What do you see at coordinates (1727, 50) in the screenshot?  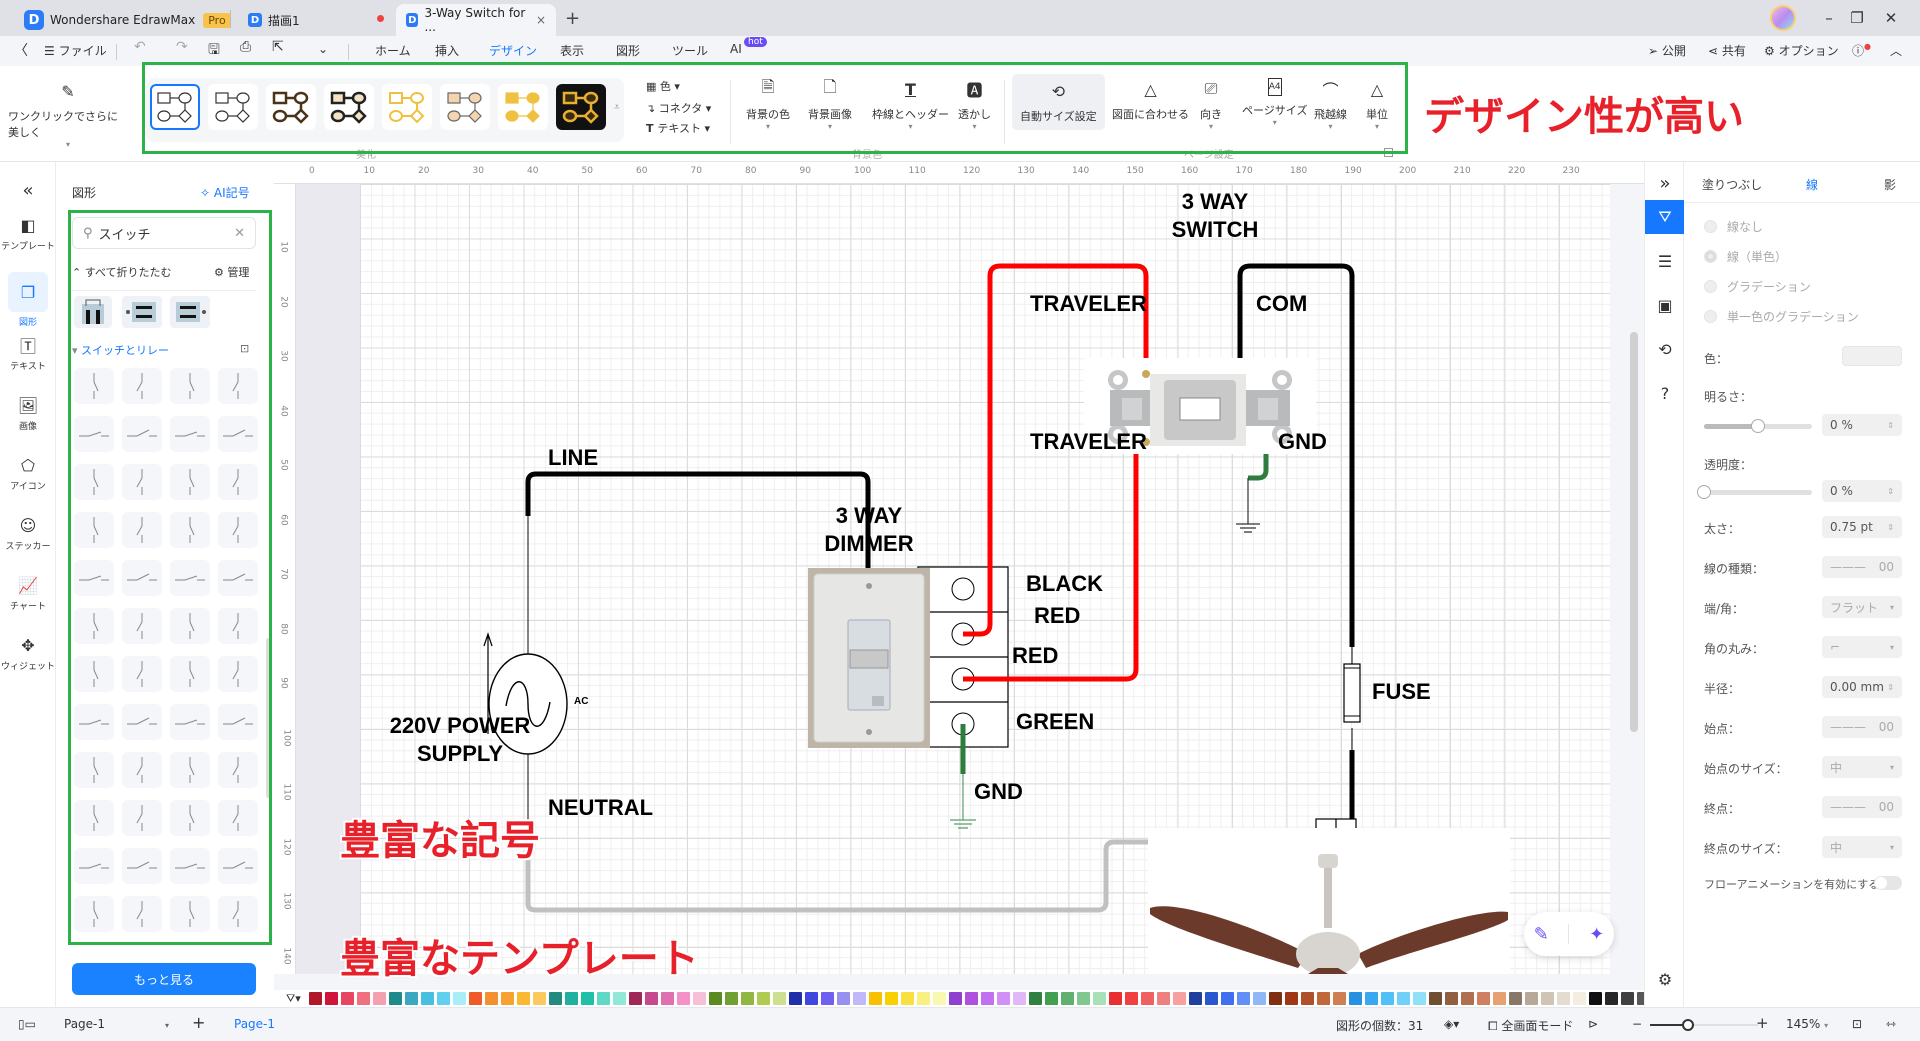 I see `share-button: ⋖ 共有` at bounding box center [1727, 50].